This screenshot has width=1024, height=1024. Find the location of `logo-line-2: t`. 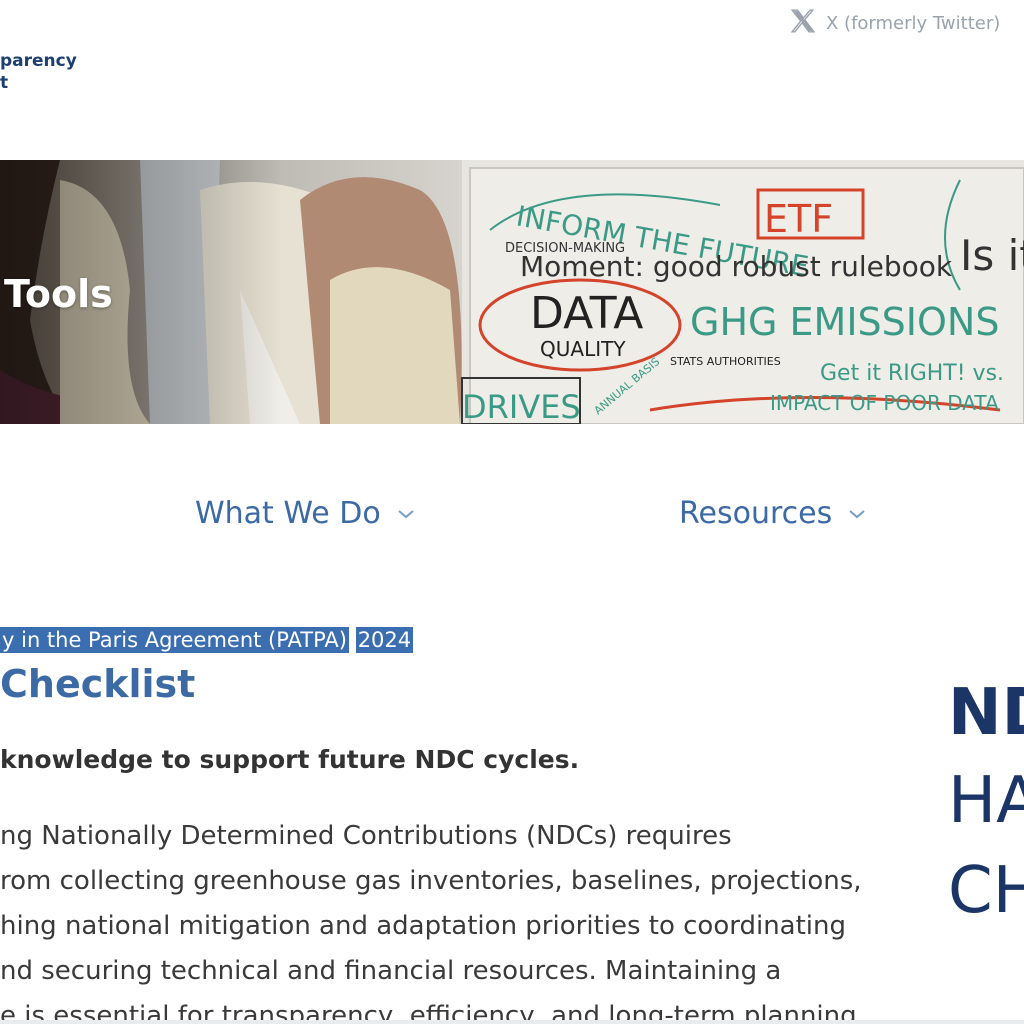

logo-line-2: t is located at coordinates (4, 83).